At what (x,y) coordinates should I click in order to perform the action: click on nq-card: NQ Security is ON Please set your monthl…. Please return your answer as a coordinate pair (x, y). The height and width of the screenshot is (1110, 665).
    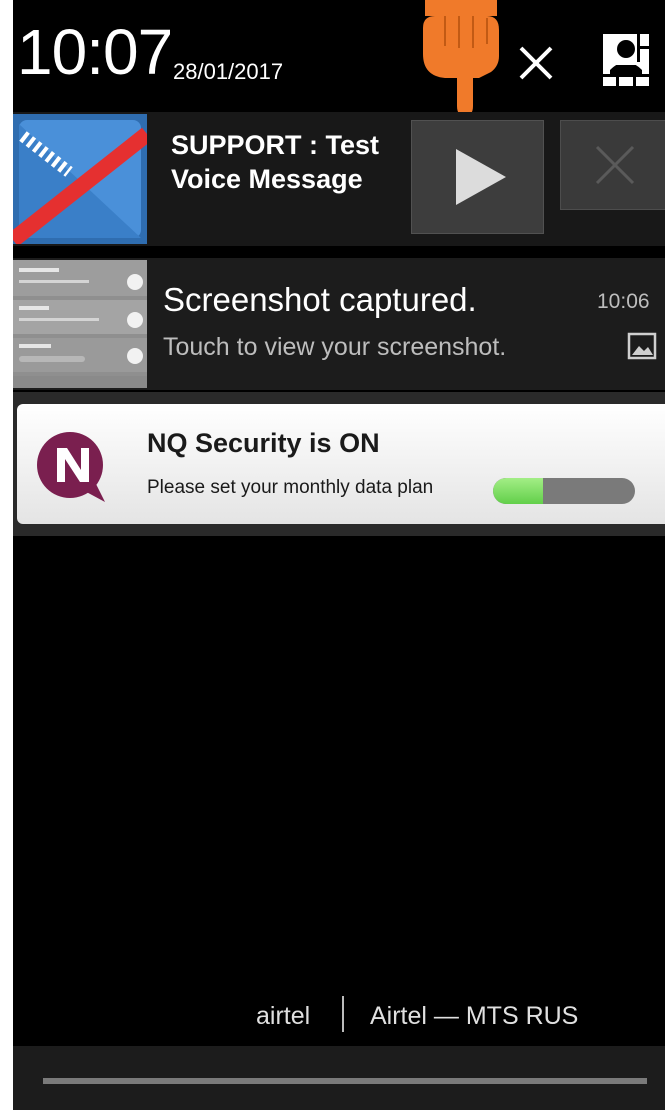
    Looking at the image, I should click on (341, 464).